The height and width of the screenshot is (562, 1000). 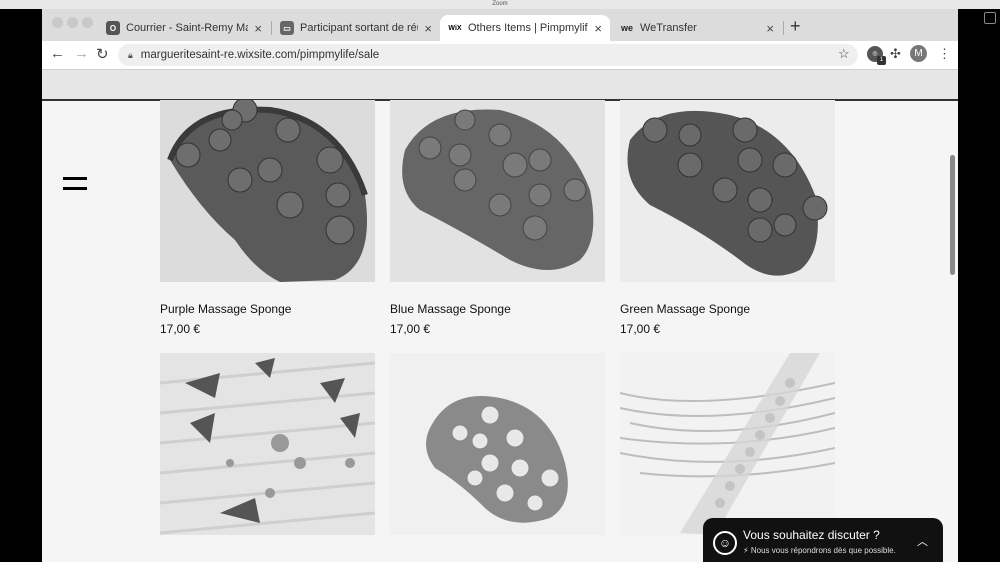 I want to click on window-close-button, so click(x=57, y=22).